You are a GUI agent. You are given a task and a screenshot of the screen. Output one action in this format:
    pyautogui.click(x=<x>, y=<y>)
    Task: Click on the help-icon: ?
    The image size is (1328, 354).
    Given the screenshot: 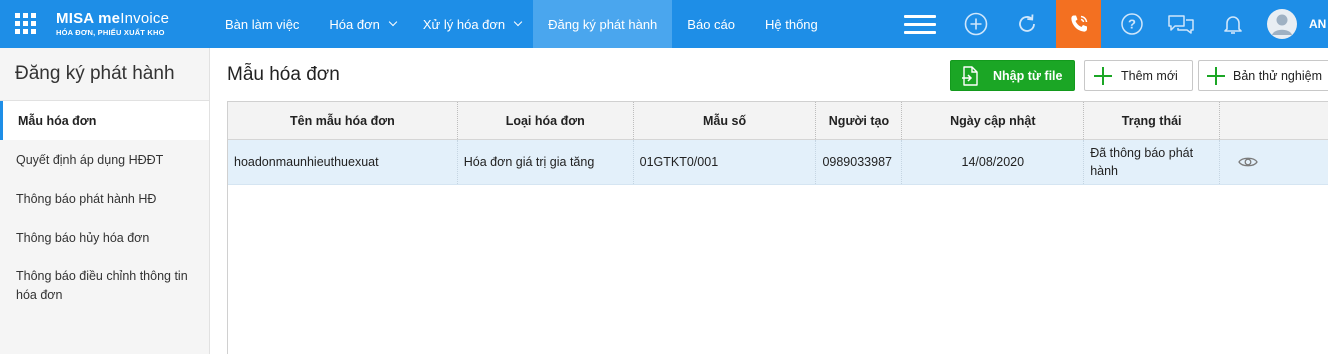 What is the action you would take?
    pyautogui.click(x=1132, y=24)
    